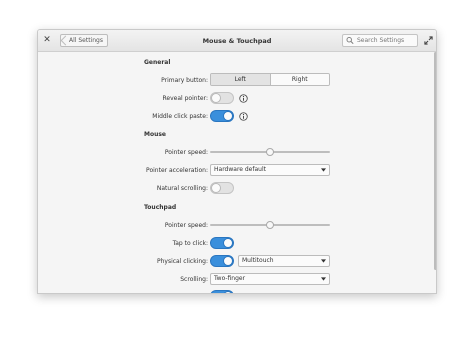 Image resolution: width=474 pixels, height=337 pixels. I want to click on middle-click-label: Middle click paste:, so click(180, 116).